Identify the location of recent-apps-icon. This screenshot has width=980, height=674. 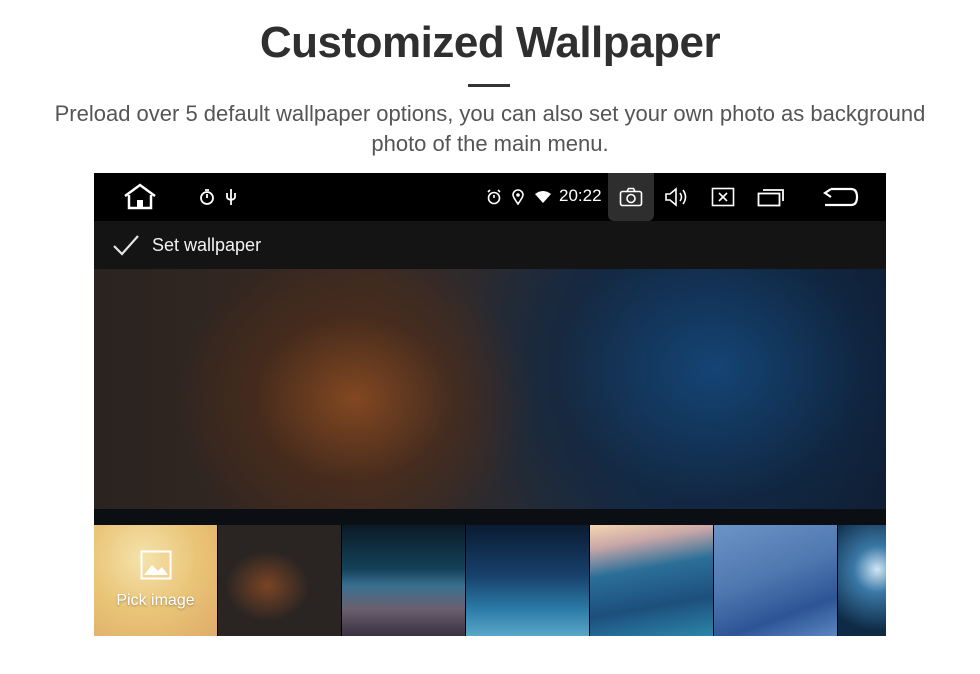
(771, 197).